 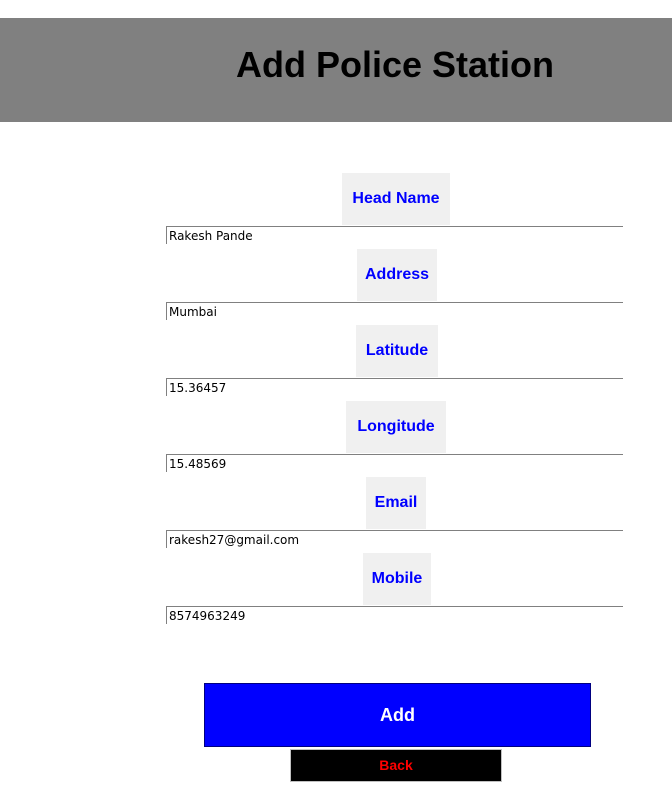 I want to click on back-button: Back, so click(x=396, y=765).